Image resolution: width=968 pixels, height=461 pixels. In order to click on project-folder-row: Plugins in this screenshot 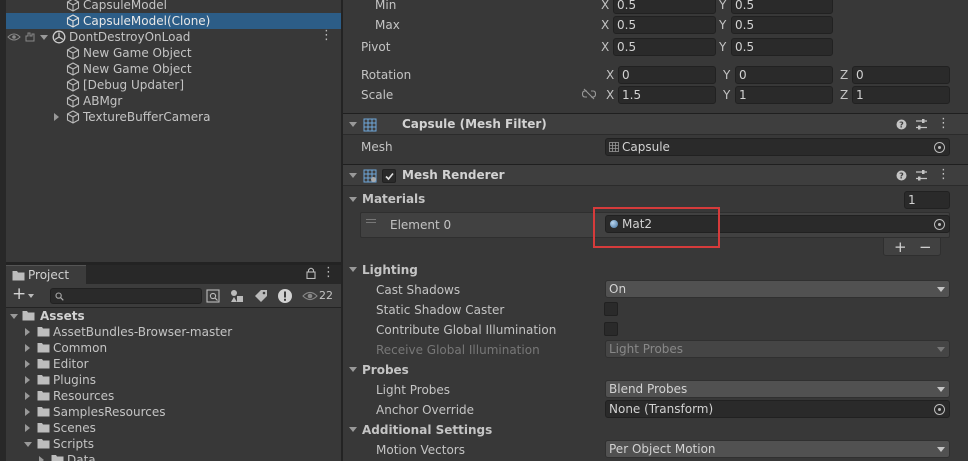, I will do `click(173, 380)`.